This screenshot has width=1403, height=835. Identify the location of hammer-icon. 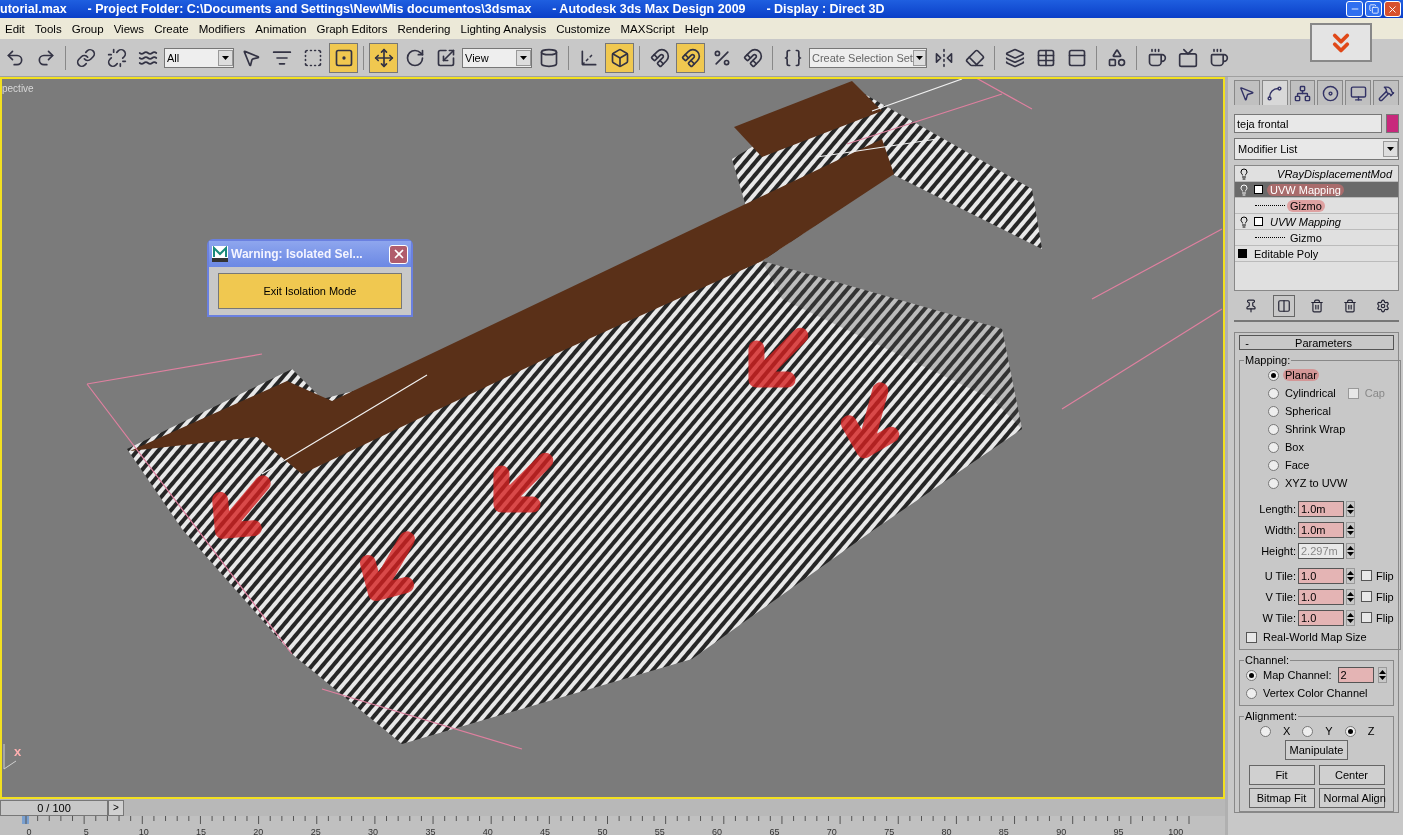
(1386, 93).